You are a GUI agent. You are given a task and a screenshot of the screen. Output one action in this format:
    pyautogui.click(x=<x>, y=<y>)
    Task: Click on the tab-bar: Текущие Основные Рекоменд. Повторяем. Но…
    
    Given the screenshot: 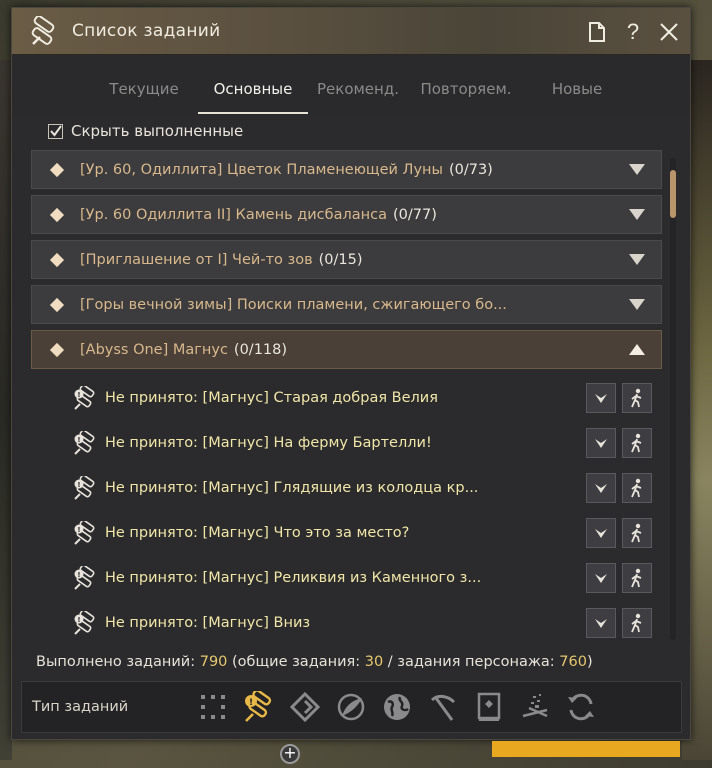 What is the action you would take?
    pyautogui.click(x=351, y=85)
    